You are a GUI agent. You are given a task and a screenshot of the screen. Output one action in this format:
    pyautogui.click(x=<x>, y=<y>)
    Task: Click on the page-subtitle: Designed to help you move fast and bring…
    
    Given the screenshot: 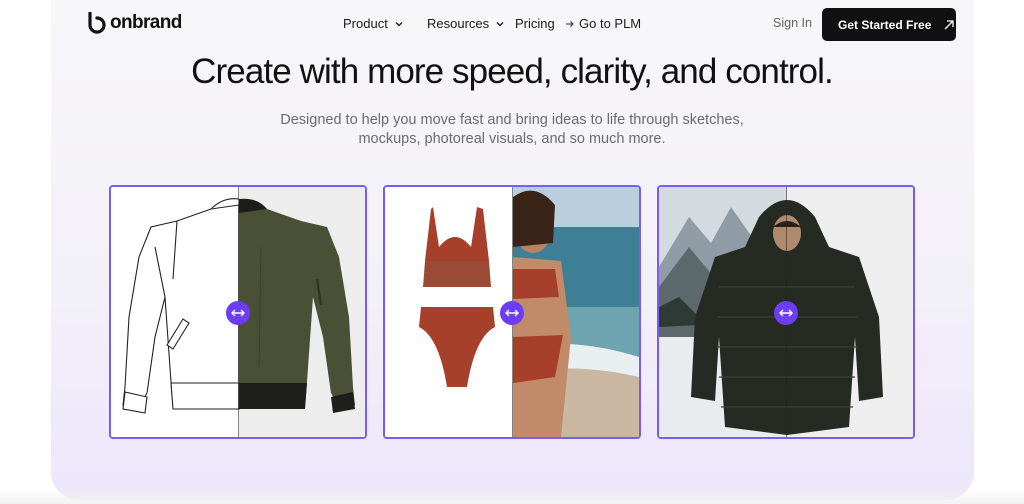 What is the action you would take?
    pyautogui.click(x=512, y=129)
    